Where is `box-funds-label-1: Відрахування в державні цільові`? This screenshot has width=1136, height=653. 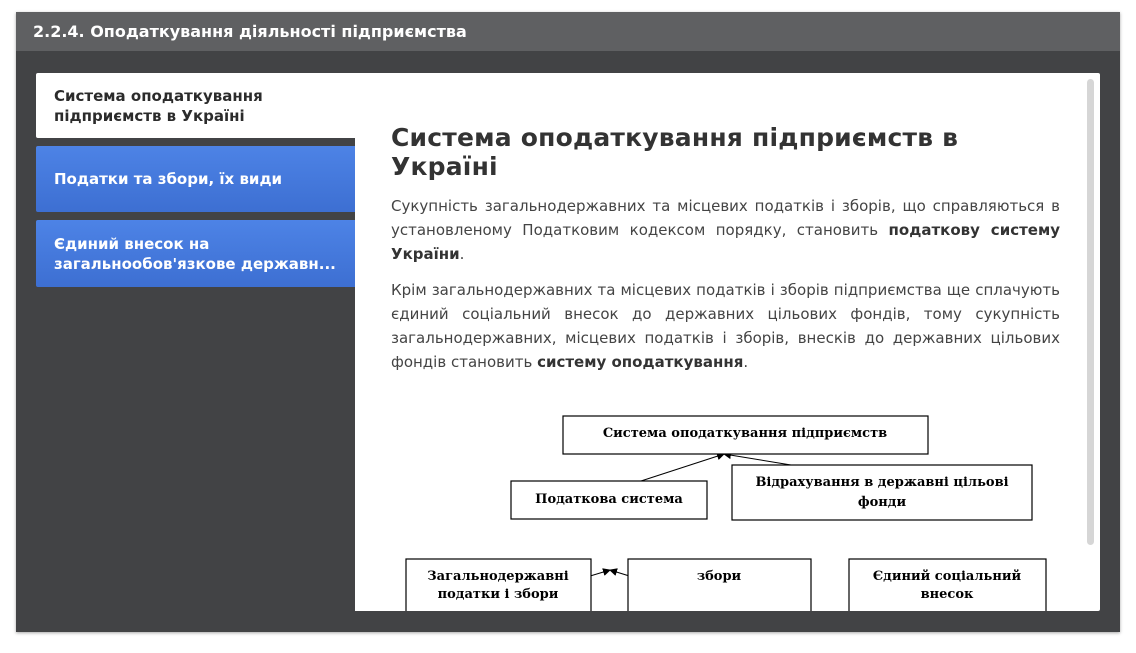
box-funds-label-1: Відрахування в державні цільові is located at coordinates (881, 482).